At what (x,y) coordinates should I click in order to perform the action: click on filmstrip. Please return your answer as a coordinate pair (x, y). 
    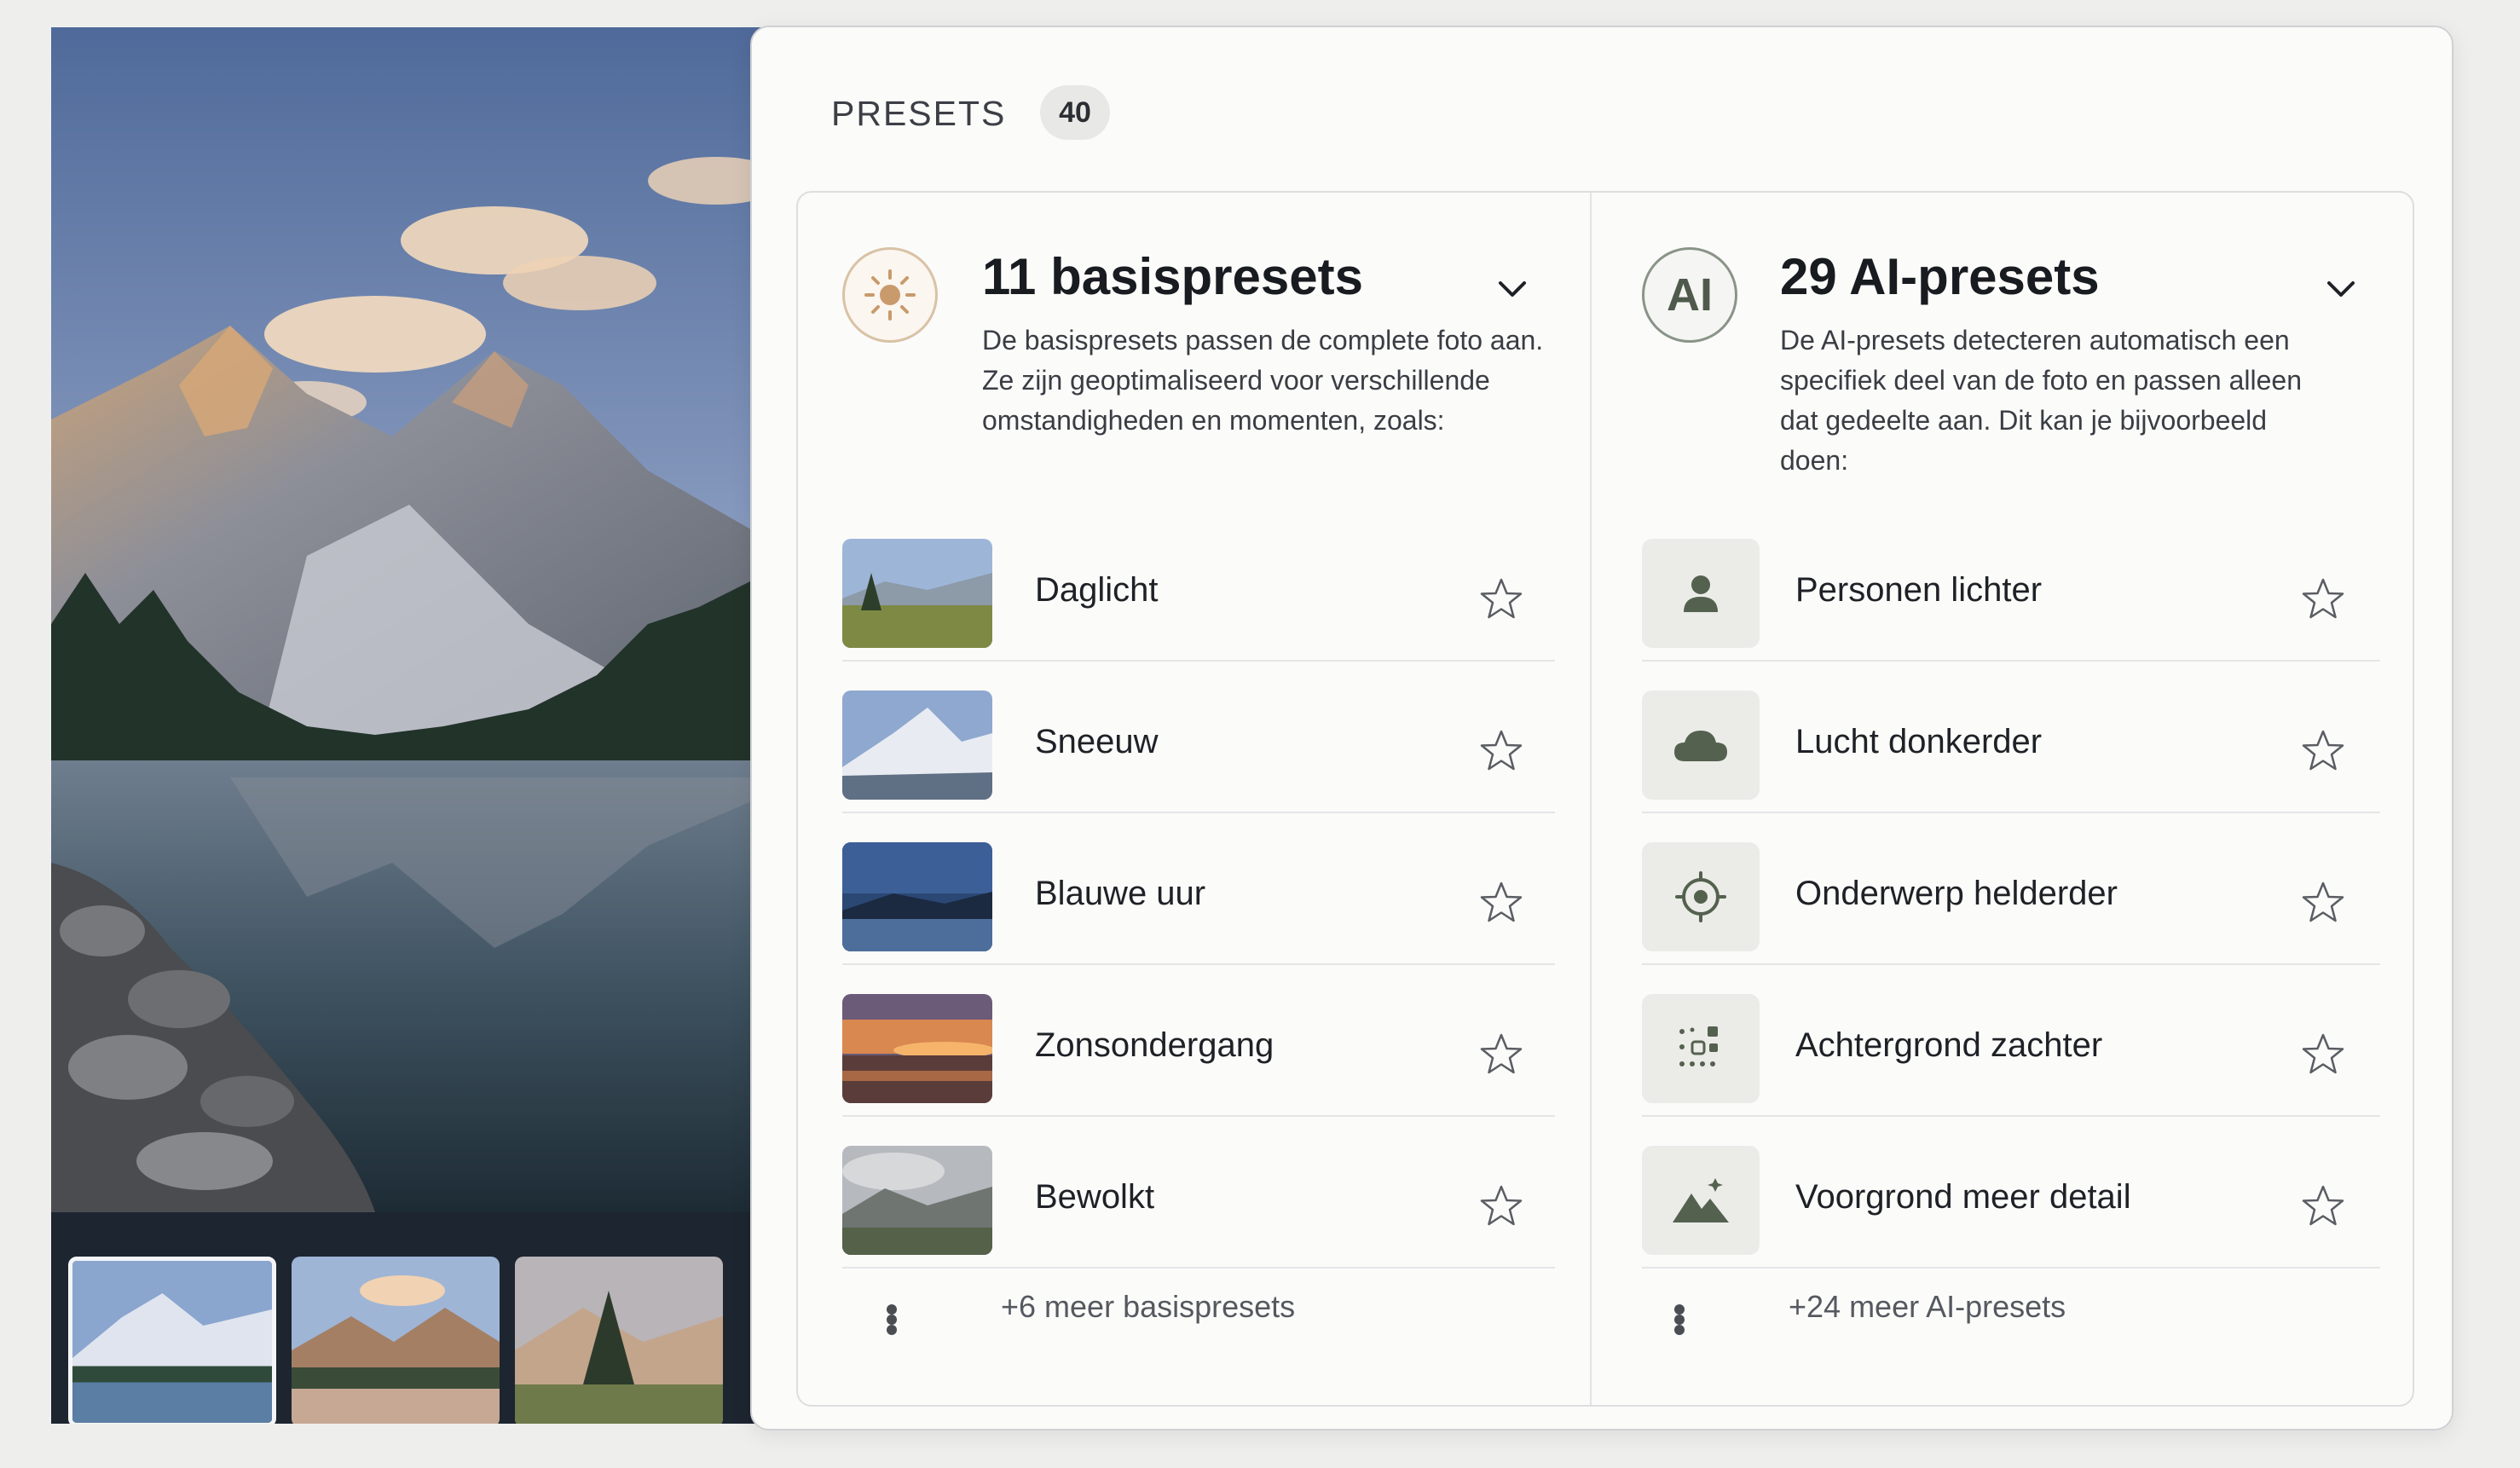
    Looking at the image, I should click on (409, 1318).